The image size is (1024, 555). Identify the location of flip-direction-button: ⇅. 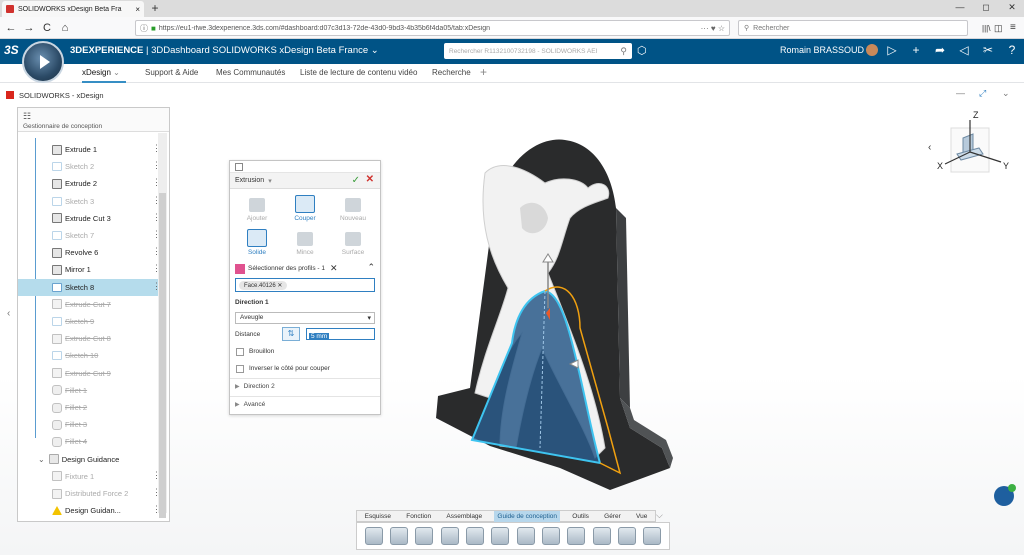
(291, 334).